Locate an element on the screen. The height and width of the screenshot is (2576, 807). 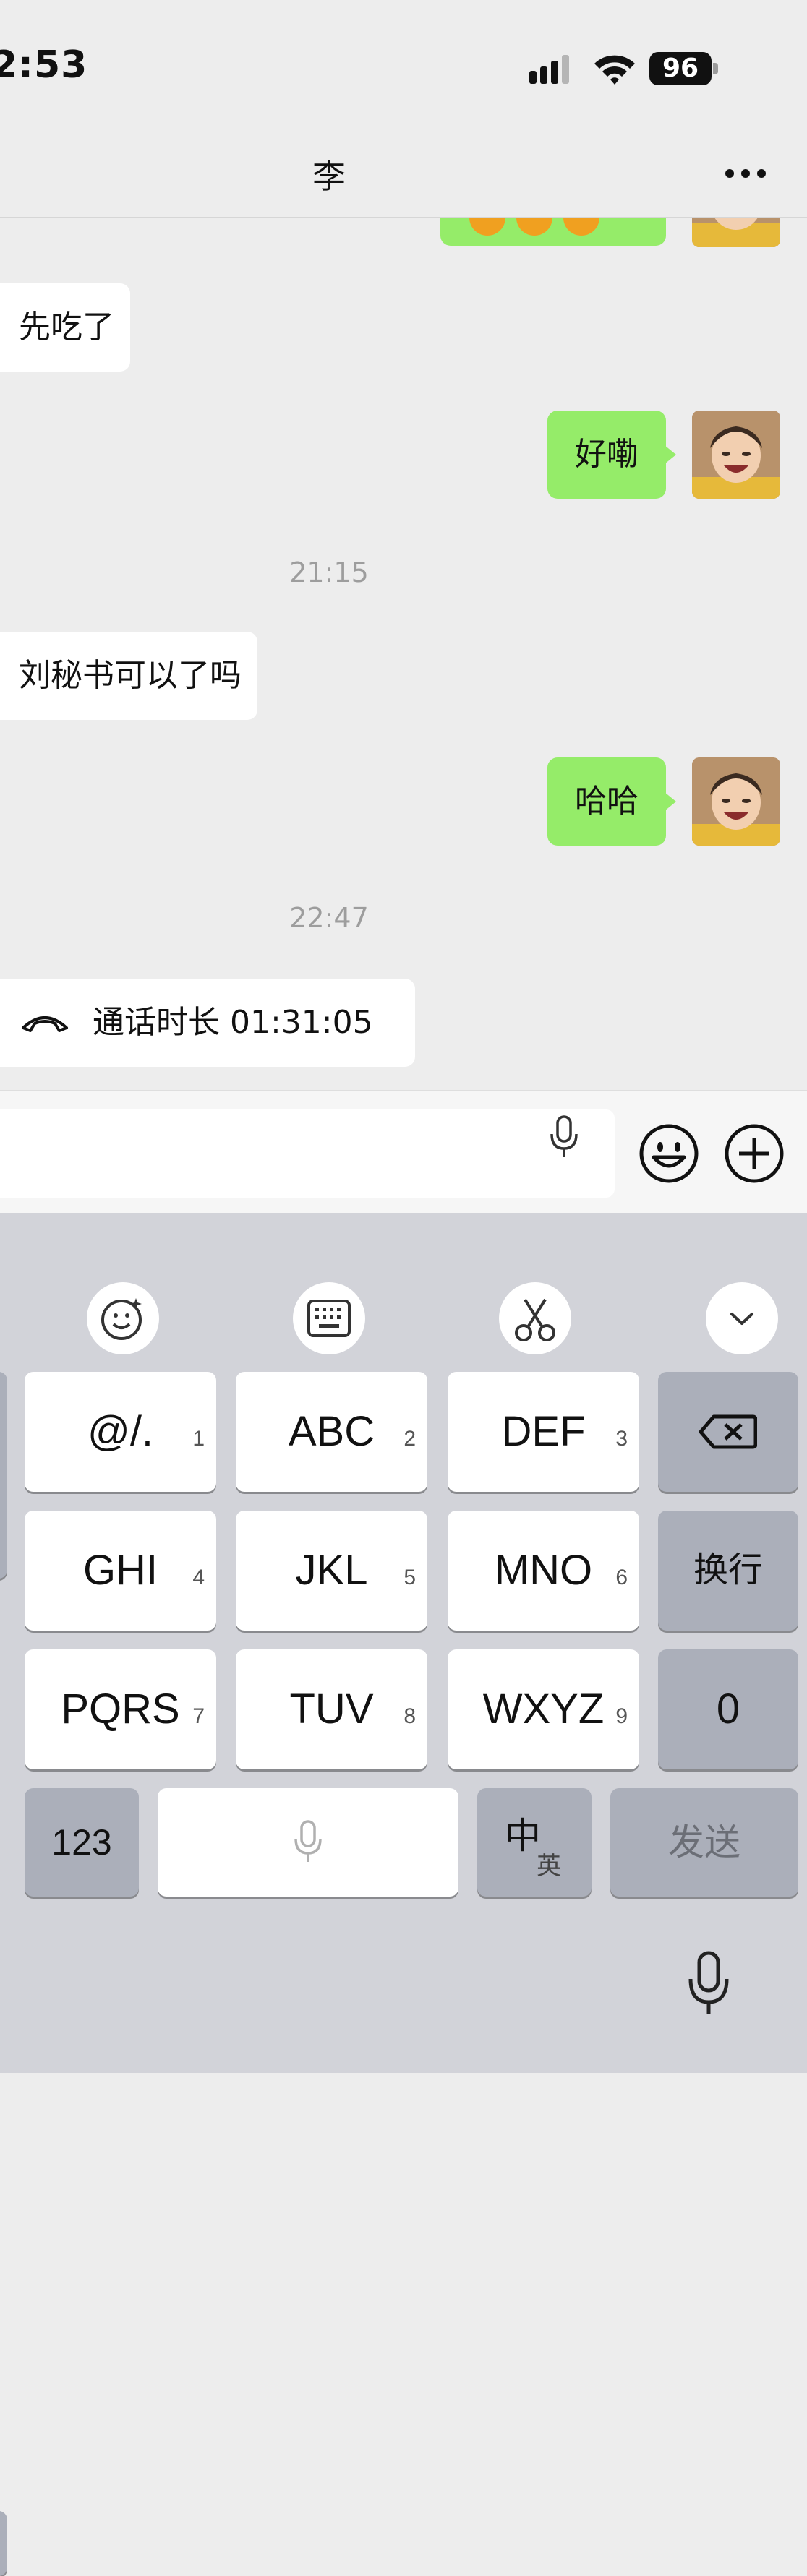
voice-icon is located at coordinates (564, 1137).